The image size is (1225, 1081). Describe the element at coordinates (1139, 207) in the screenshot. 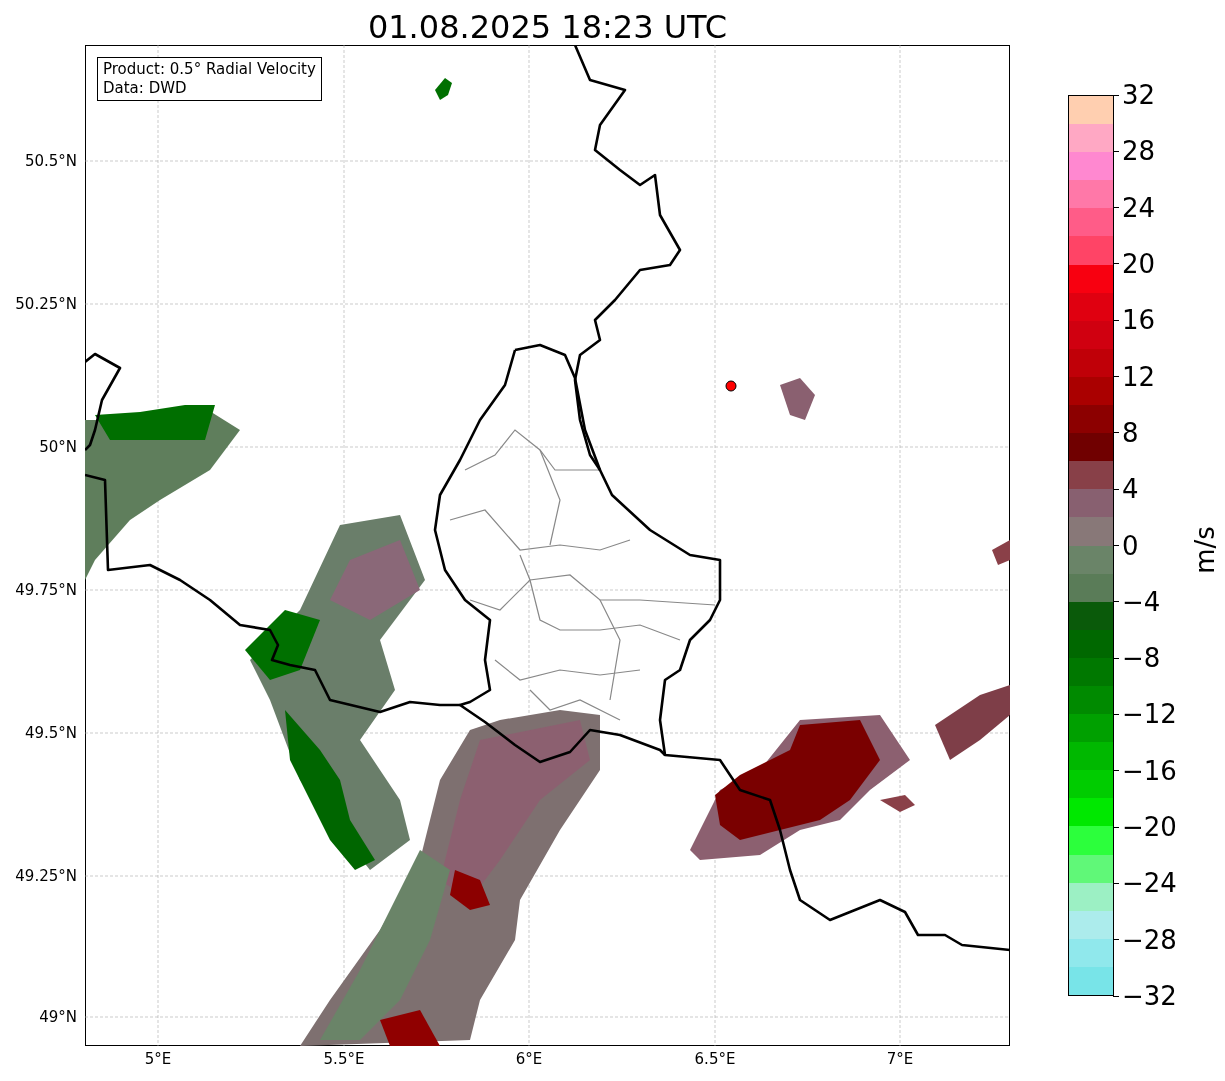

I see `colorbar-tick-label: 24` at that location.